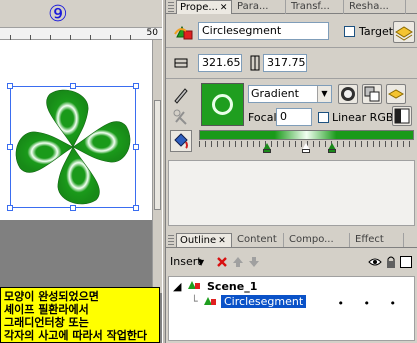 The width and height of the screenshot is (417, 343). What do you see at coordinates (186, 262) in the screenshot?
I see `insert-menu: Insert` at bounding box center [186, 262].